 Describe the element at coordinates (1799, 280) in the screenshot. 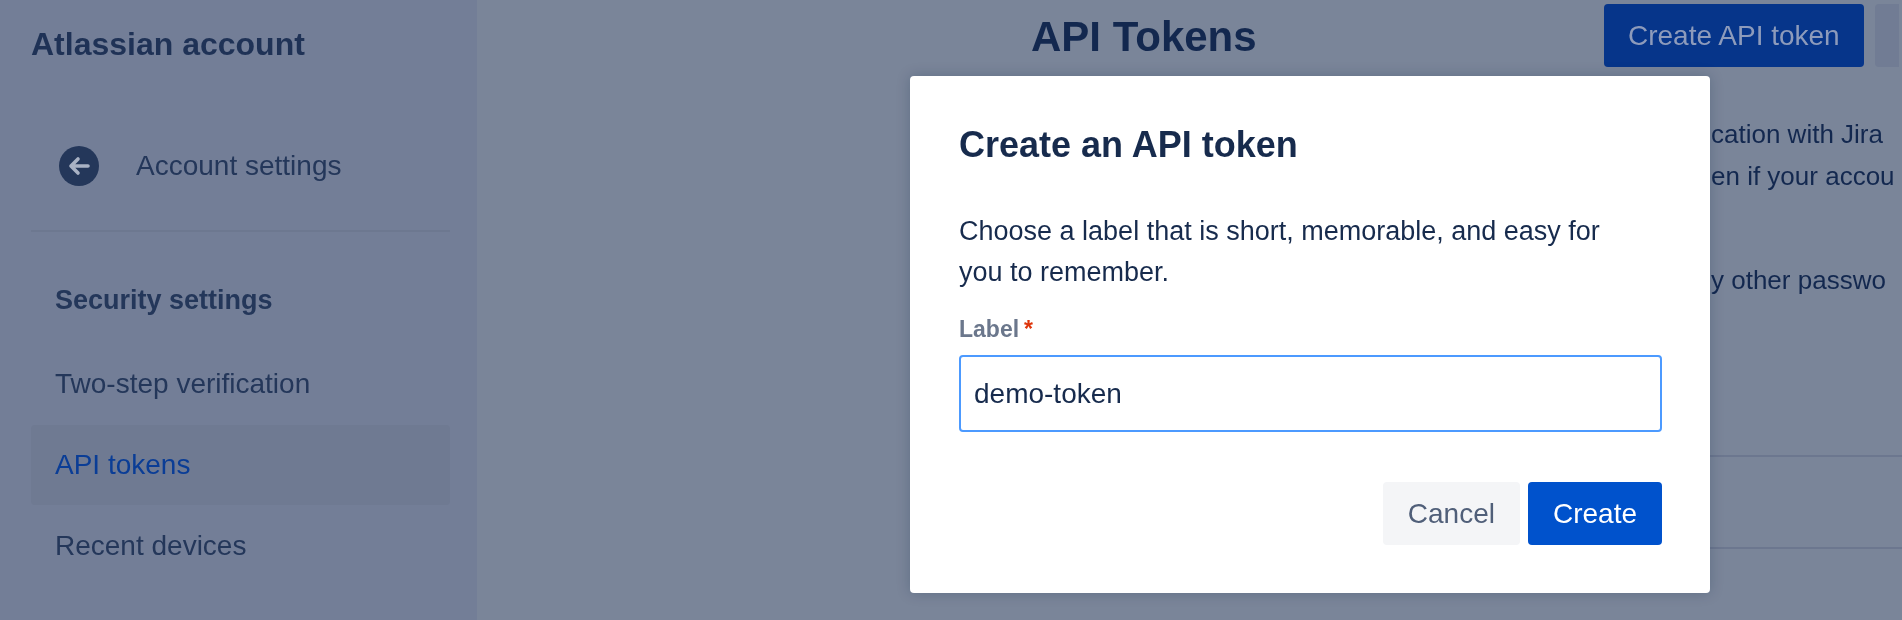

I see `description-text: y other passwo` at that location.